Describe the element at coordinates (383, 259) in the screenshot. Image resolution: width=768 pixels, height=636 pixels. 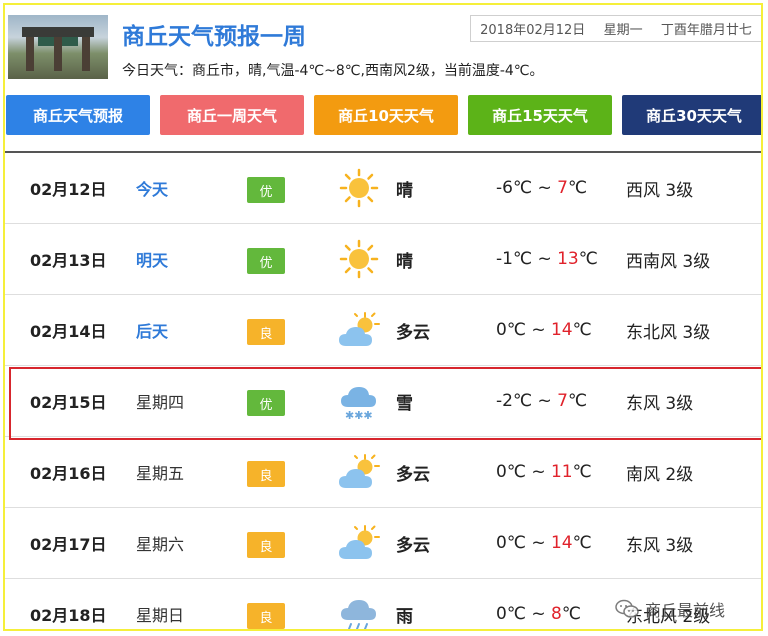
I see `table-row: 02月13日 明天 优 晴 -1℃ ~ 13 ℃ 西南风 3级` at that location.